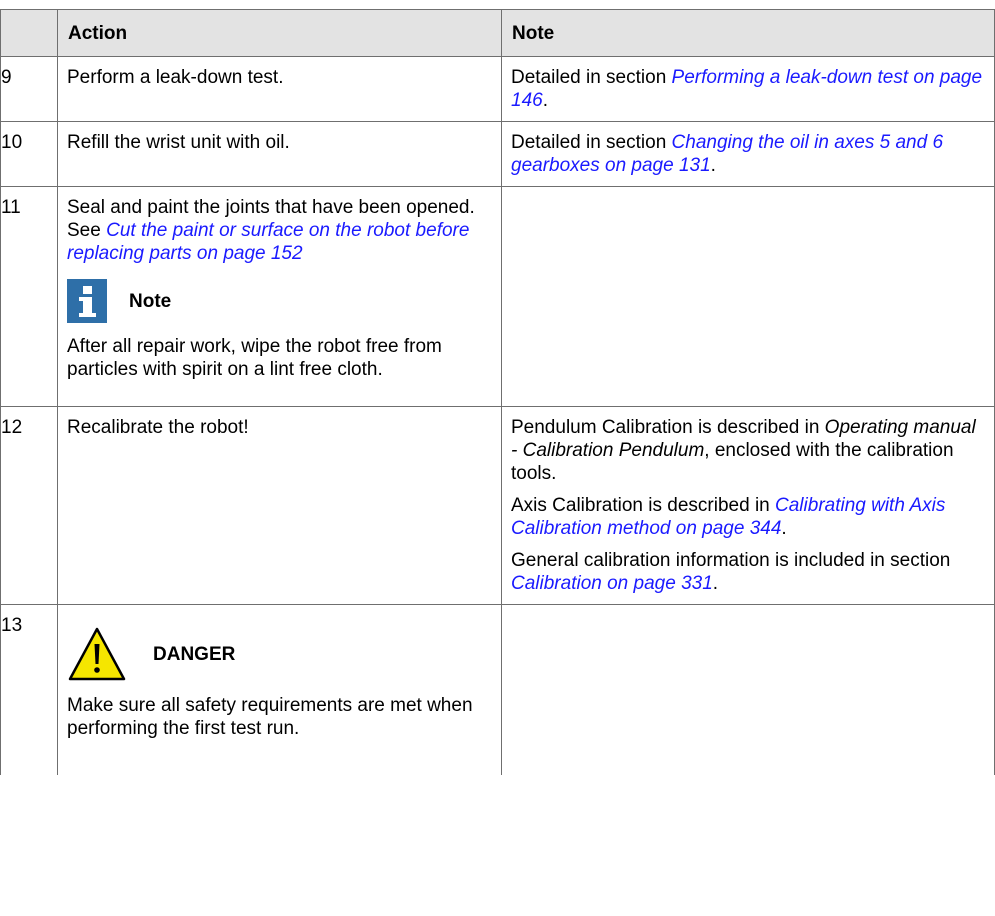 This screenshot has height=916, width=995. Describe the element at coordinates (194, 654) in the screenshot. I see `callout-label: DANGER` at that location.